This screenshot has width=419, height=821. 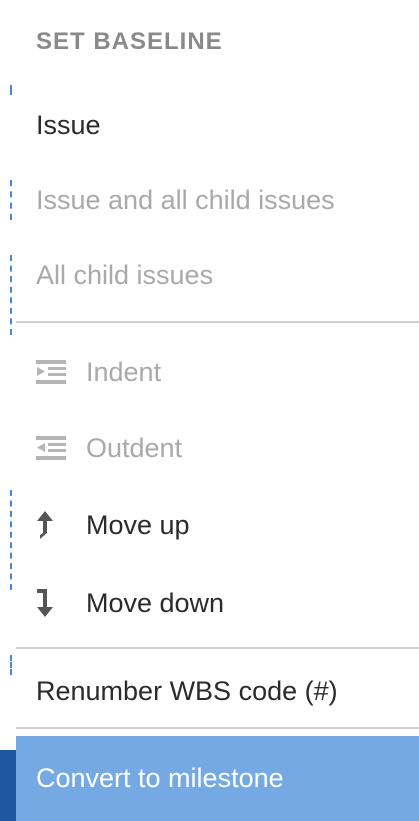 What do you see at coordinates (155, 602) in the screenshot?
I see `menu-item-label: Move down` at bounding box center [155, 602].